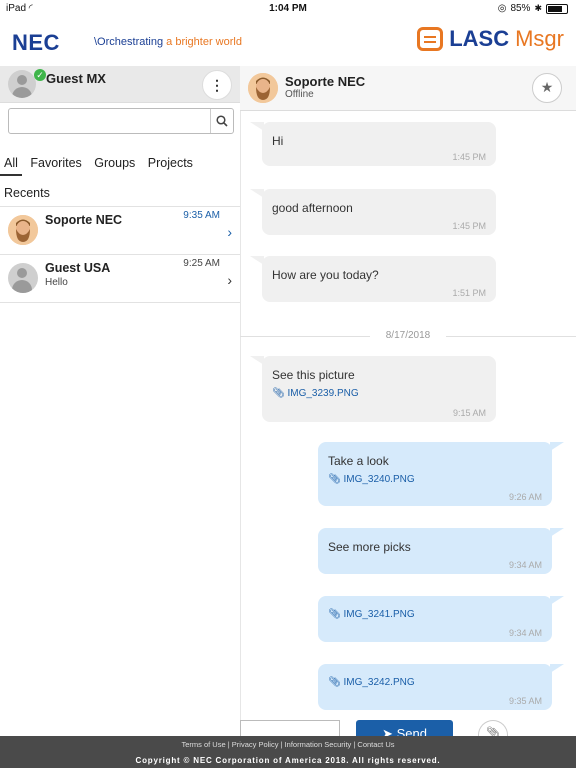  What do you see at coordinates (114, 163) in the screenshot?
I see `tab-groups: Groups` at bounding box center [114, 163].